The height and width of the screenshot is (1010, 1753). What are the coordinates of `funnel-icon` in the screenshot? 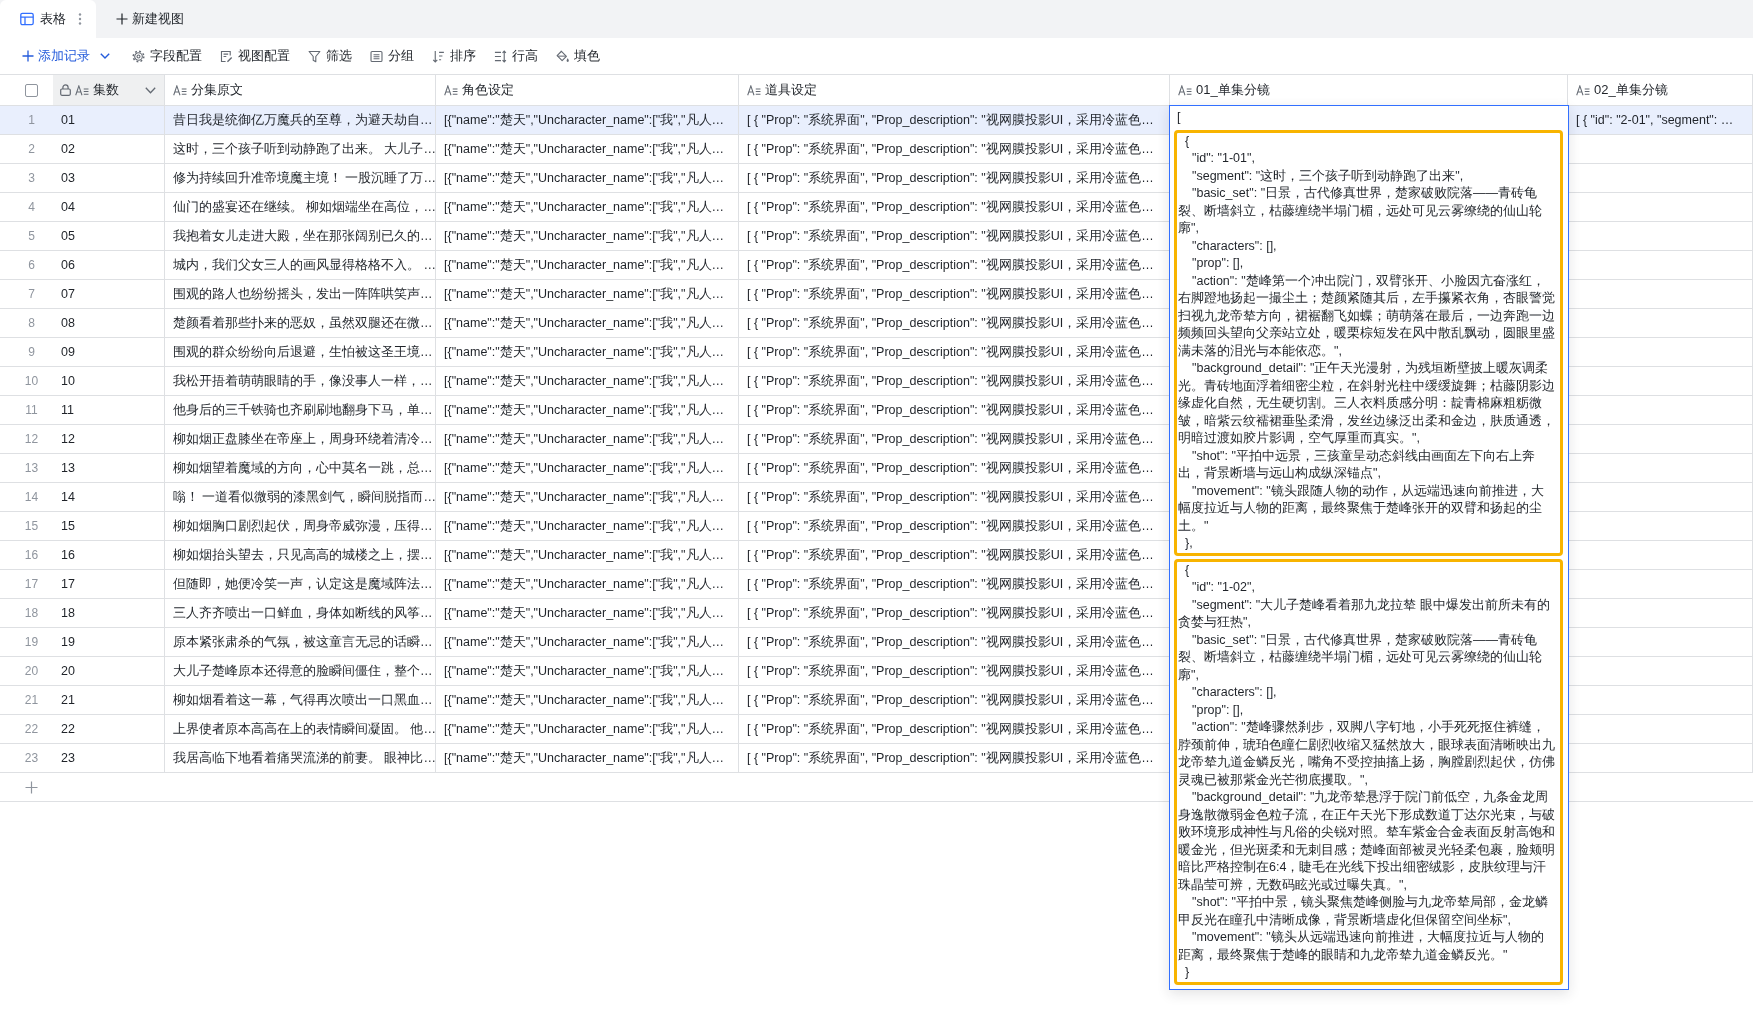 It's located at (314, 56).